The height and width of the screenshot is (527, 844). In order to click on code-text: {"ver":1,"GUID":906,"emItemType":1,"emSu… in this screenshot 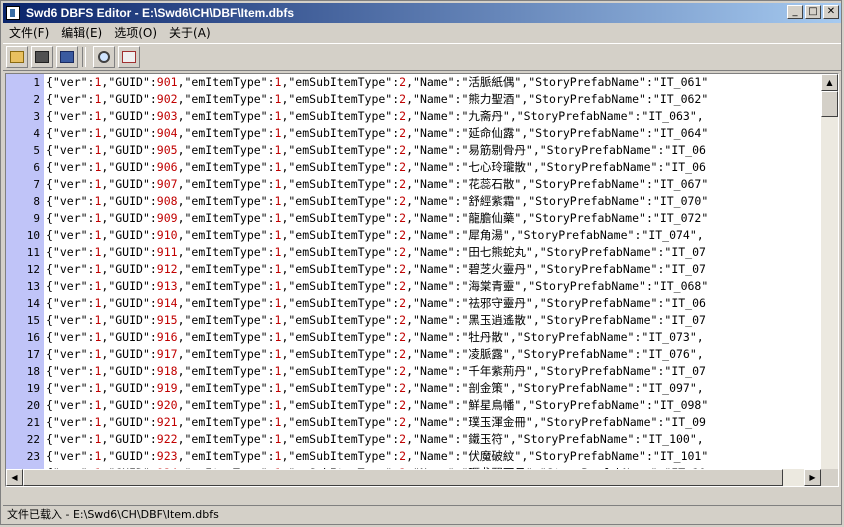, I will do `click(376, 167)`.